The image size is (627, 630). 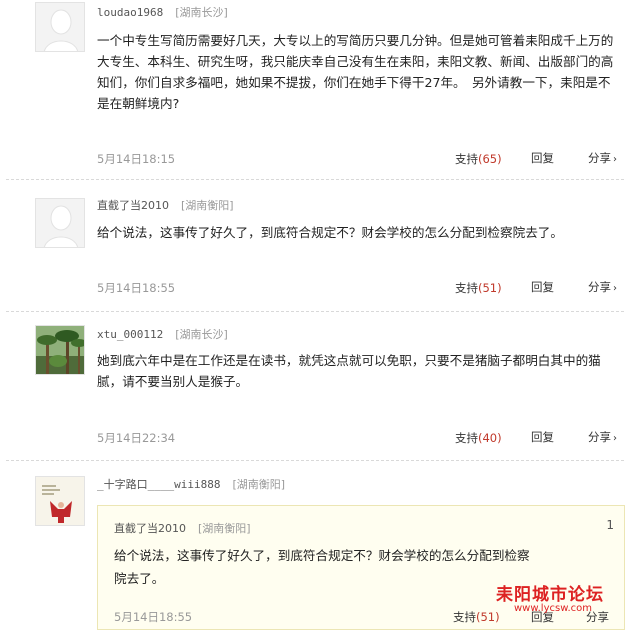 I want to click on comment-time: 5月14日18:15, so click(x=136, y=159).